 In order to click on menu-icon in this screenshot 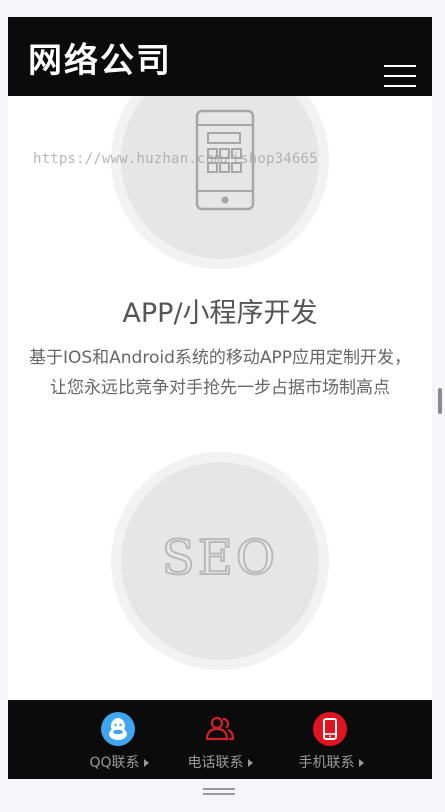, I will do `click(400, 78)`.